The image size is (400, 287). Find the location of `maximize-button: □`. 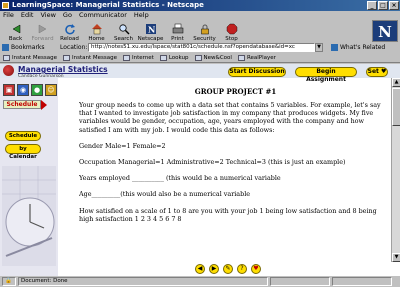

maximize-button: □ is located at coordinates (383, 5).